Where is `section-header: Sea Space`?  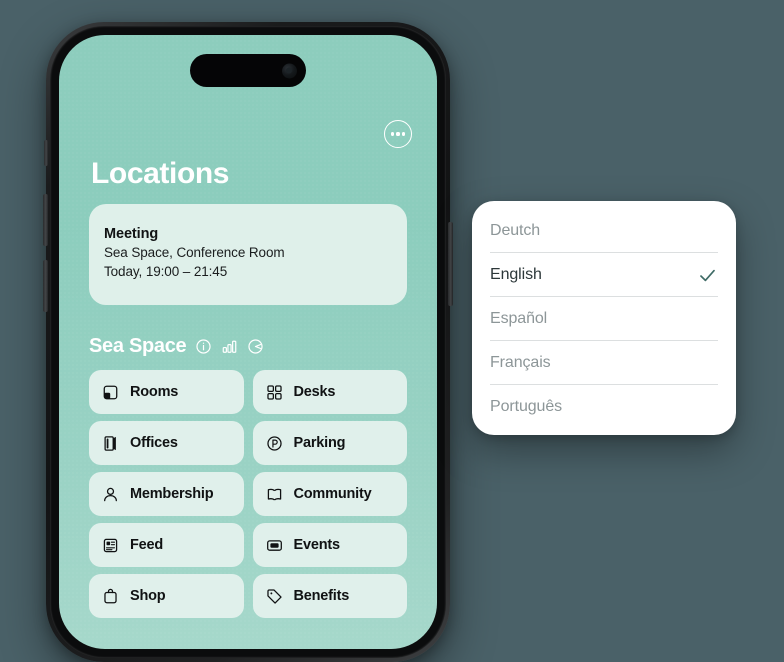 section-header: Sea Space is located at coordinates (176, 346).